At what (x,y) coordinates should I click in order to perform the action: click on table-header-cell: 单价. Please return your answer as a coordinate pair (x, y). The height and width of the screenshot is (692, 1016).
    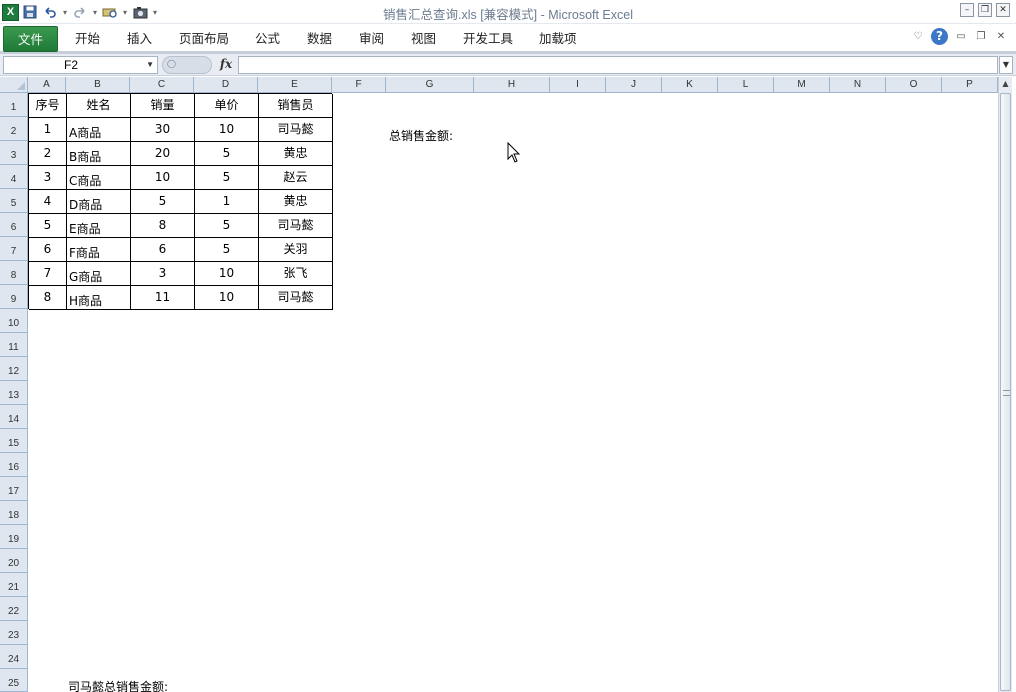
    Looking at the image, I should click on (227, 106).